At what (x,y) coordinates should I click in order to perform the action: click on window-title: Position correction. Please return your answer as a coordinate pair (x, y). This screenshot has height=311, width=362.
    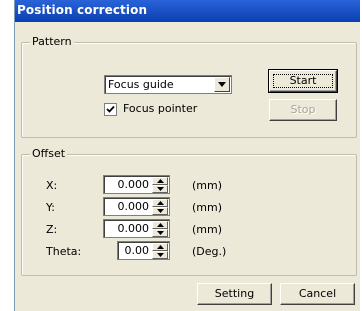
    Looking at the image, I should click on (82, 10).